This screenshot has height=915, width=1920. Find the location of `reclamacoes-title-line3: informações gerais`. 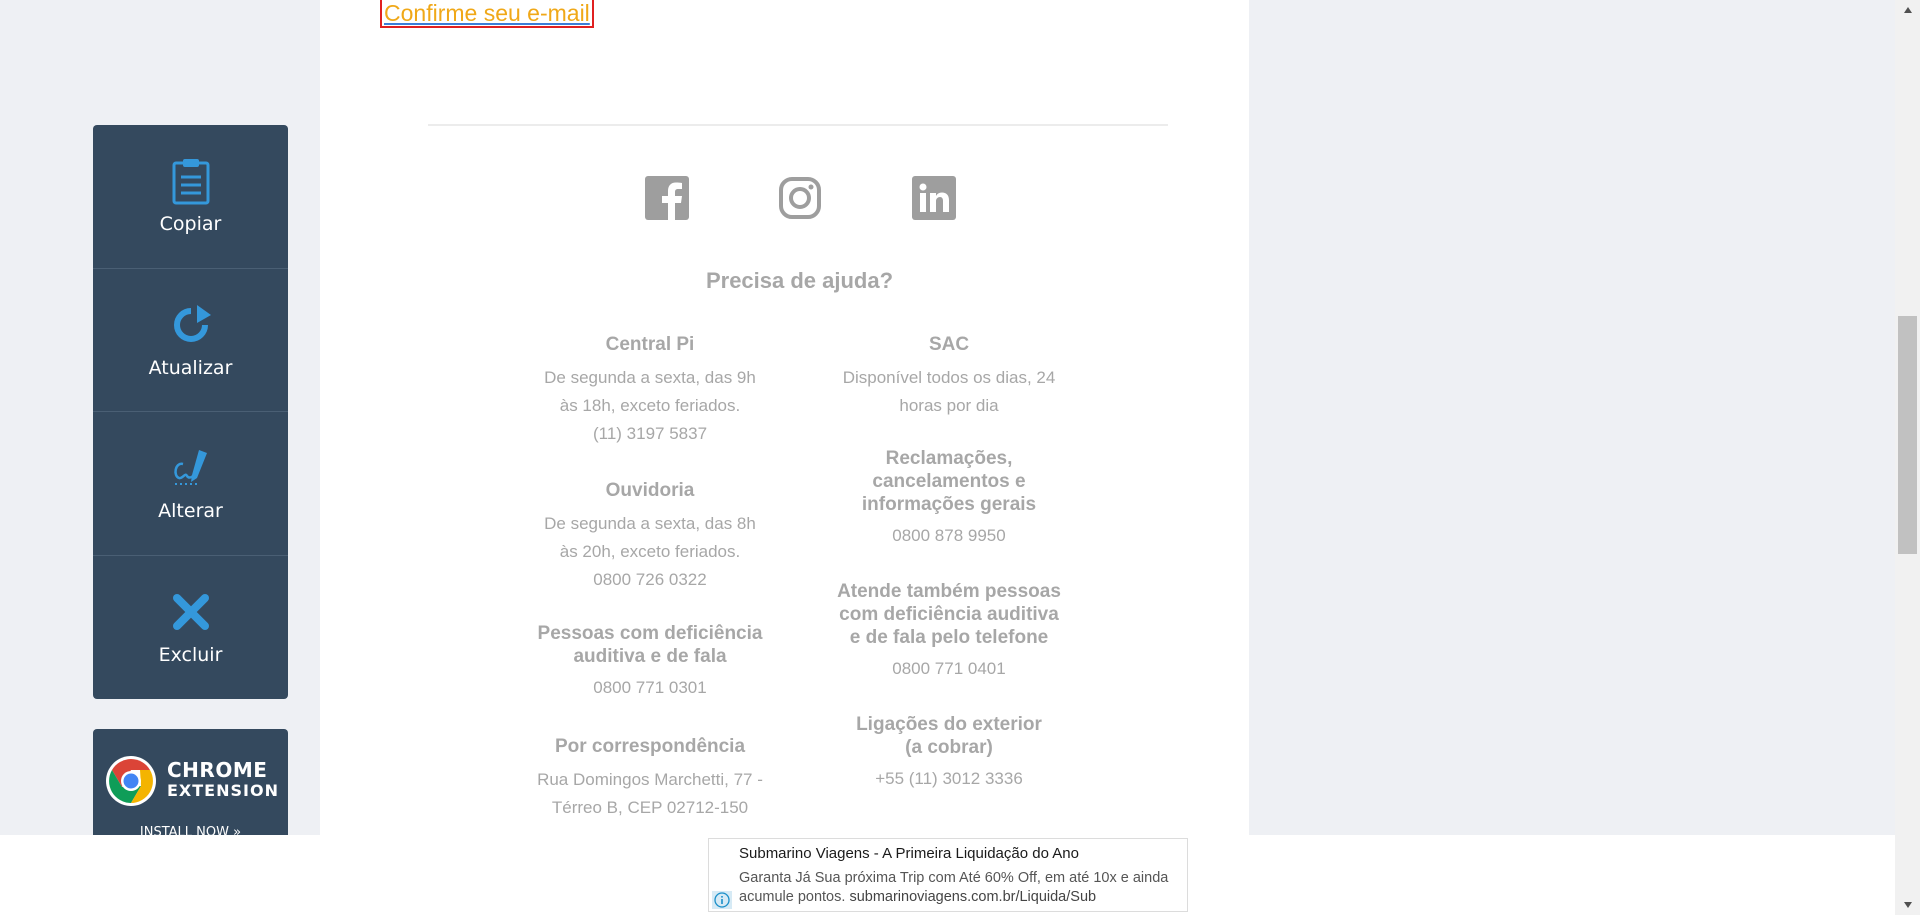

reclamacoes-title-line3: informações gerais is located at coordinates (949, 504).